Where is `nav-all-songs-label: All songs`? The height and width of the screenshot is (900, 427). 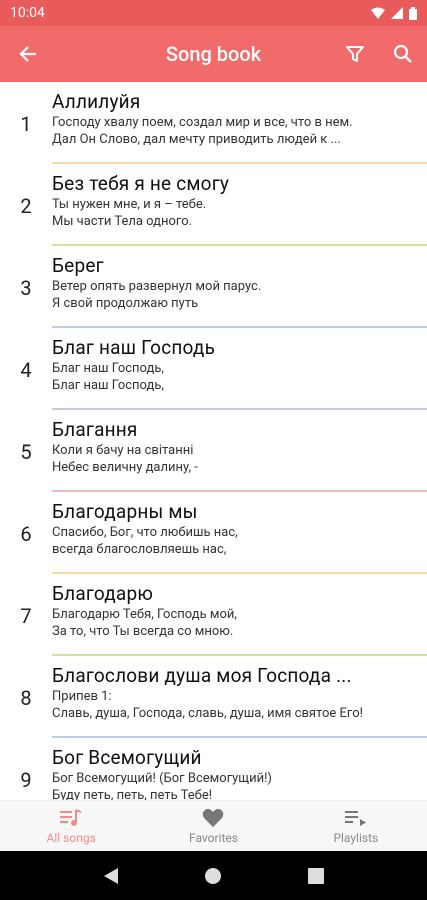
nav-all-songs-label: All songs is located at coordinates (71, 838).